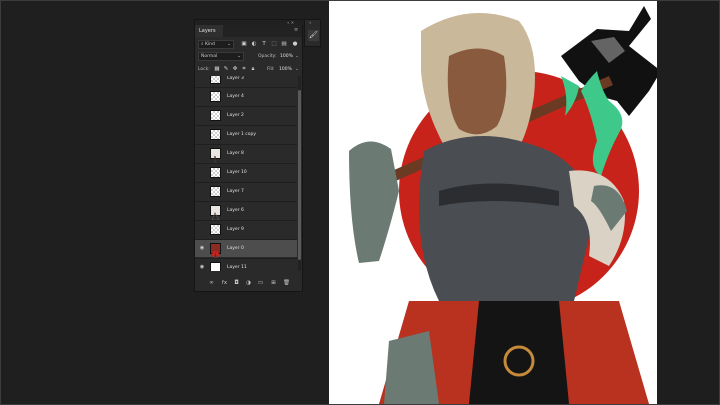 The width and height of the screenshot is (720, 405). I want to click on filter-pixel-icon: ▣, so click(244, 44).